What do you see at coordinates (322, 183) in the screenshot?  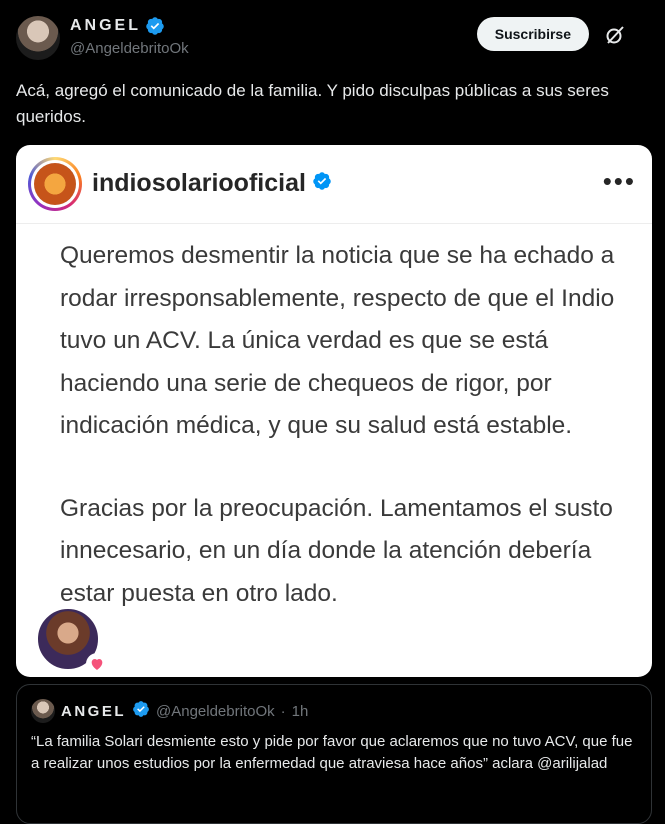 I see `ig-verified-icon` at bounding box center [322, 183].